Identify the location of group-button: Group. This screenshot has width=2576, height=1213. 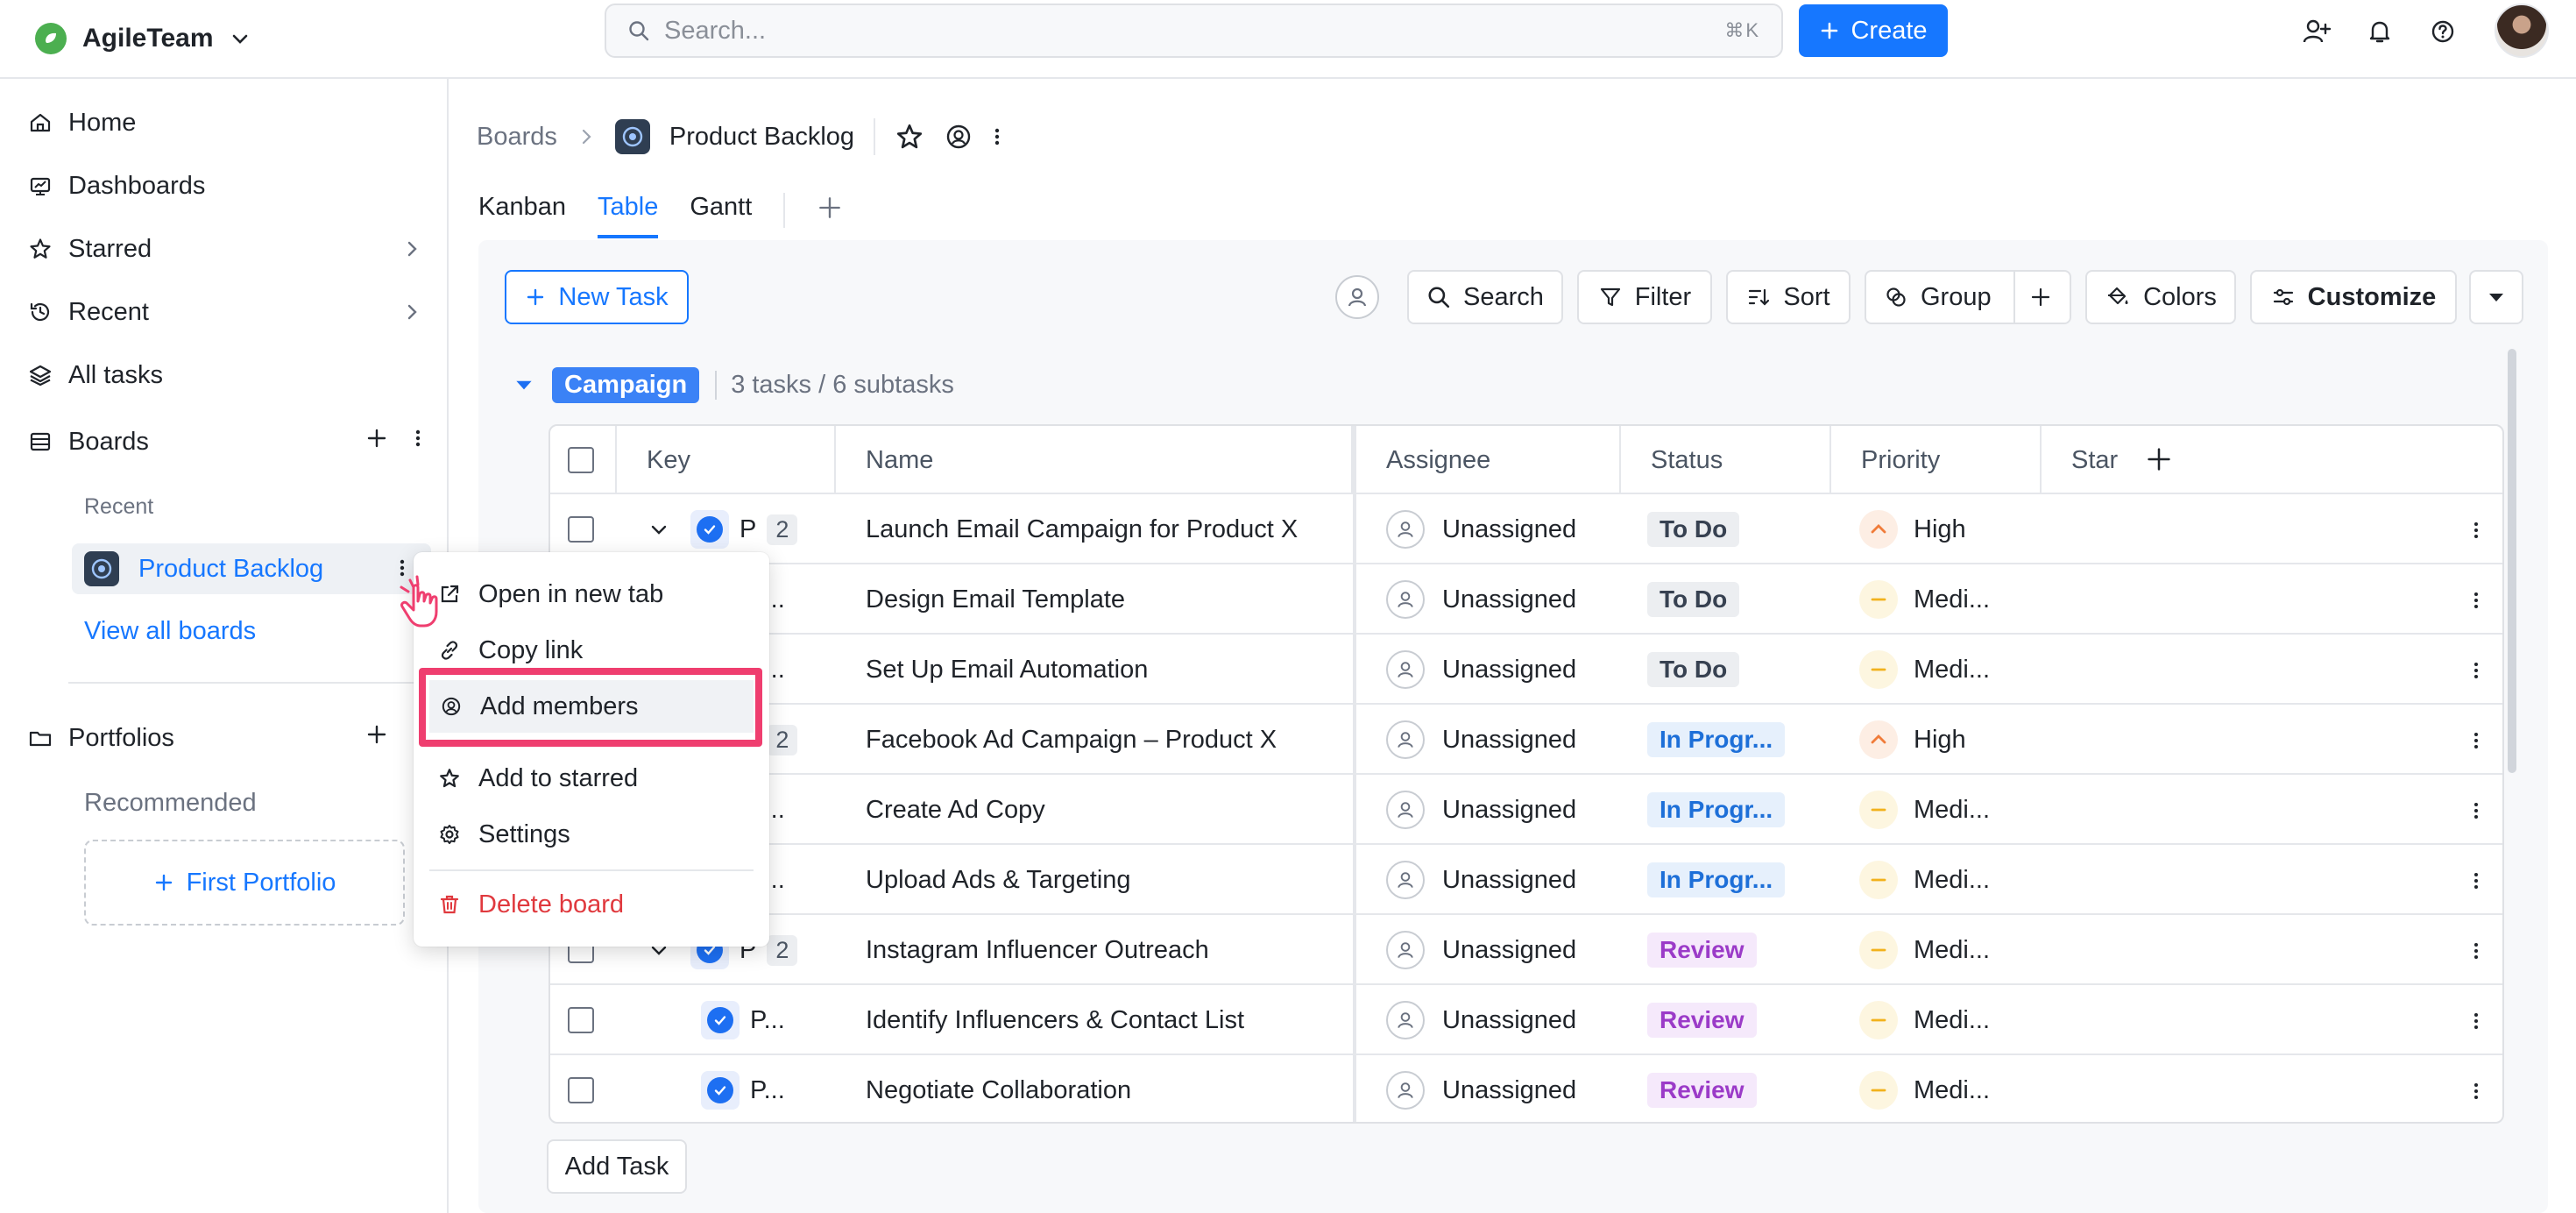
(1968, 297).